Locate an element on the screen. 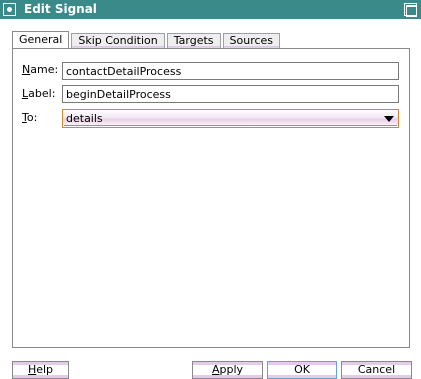 Image resolution: width=421 pixels, height=379 pixels. chevron-down-icon is located at coordinates (389, 119).